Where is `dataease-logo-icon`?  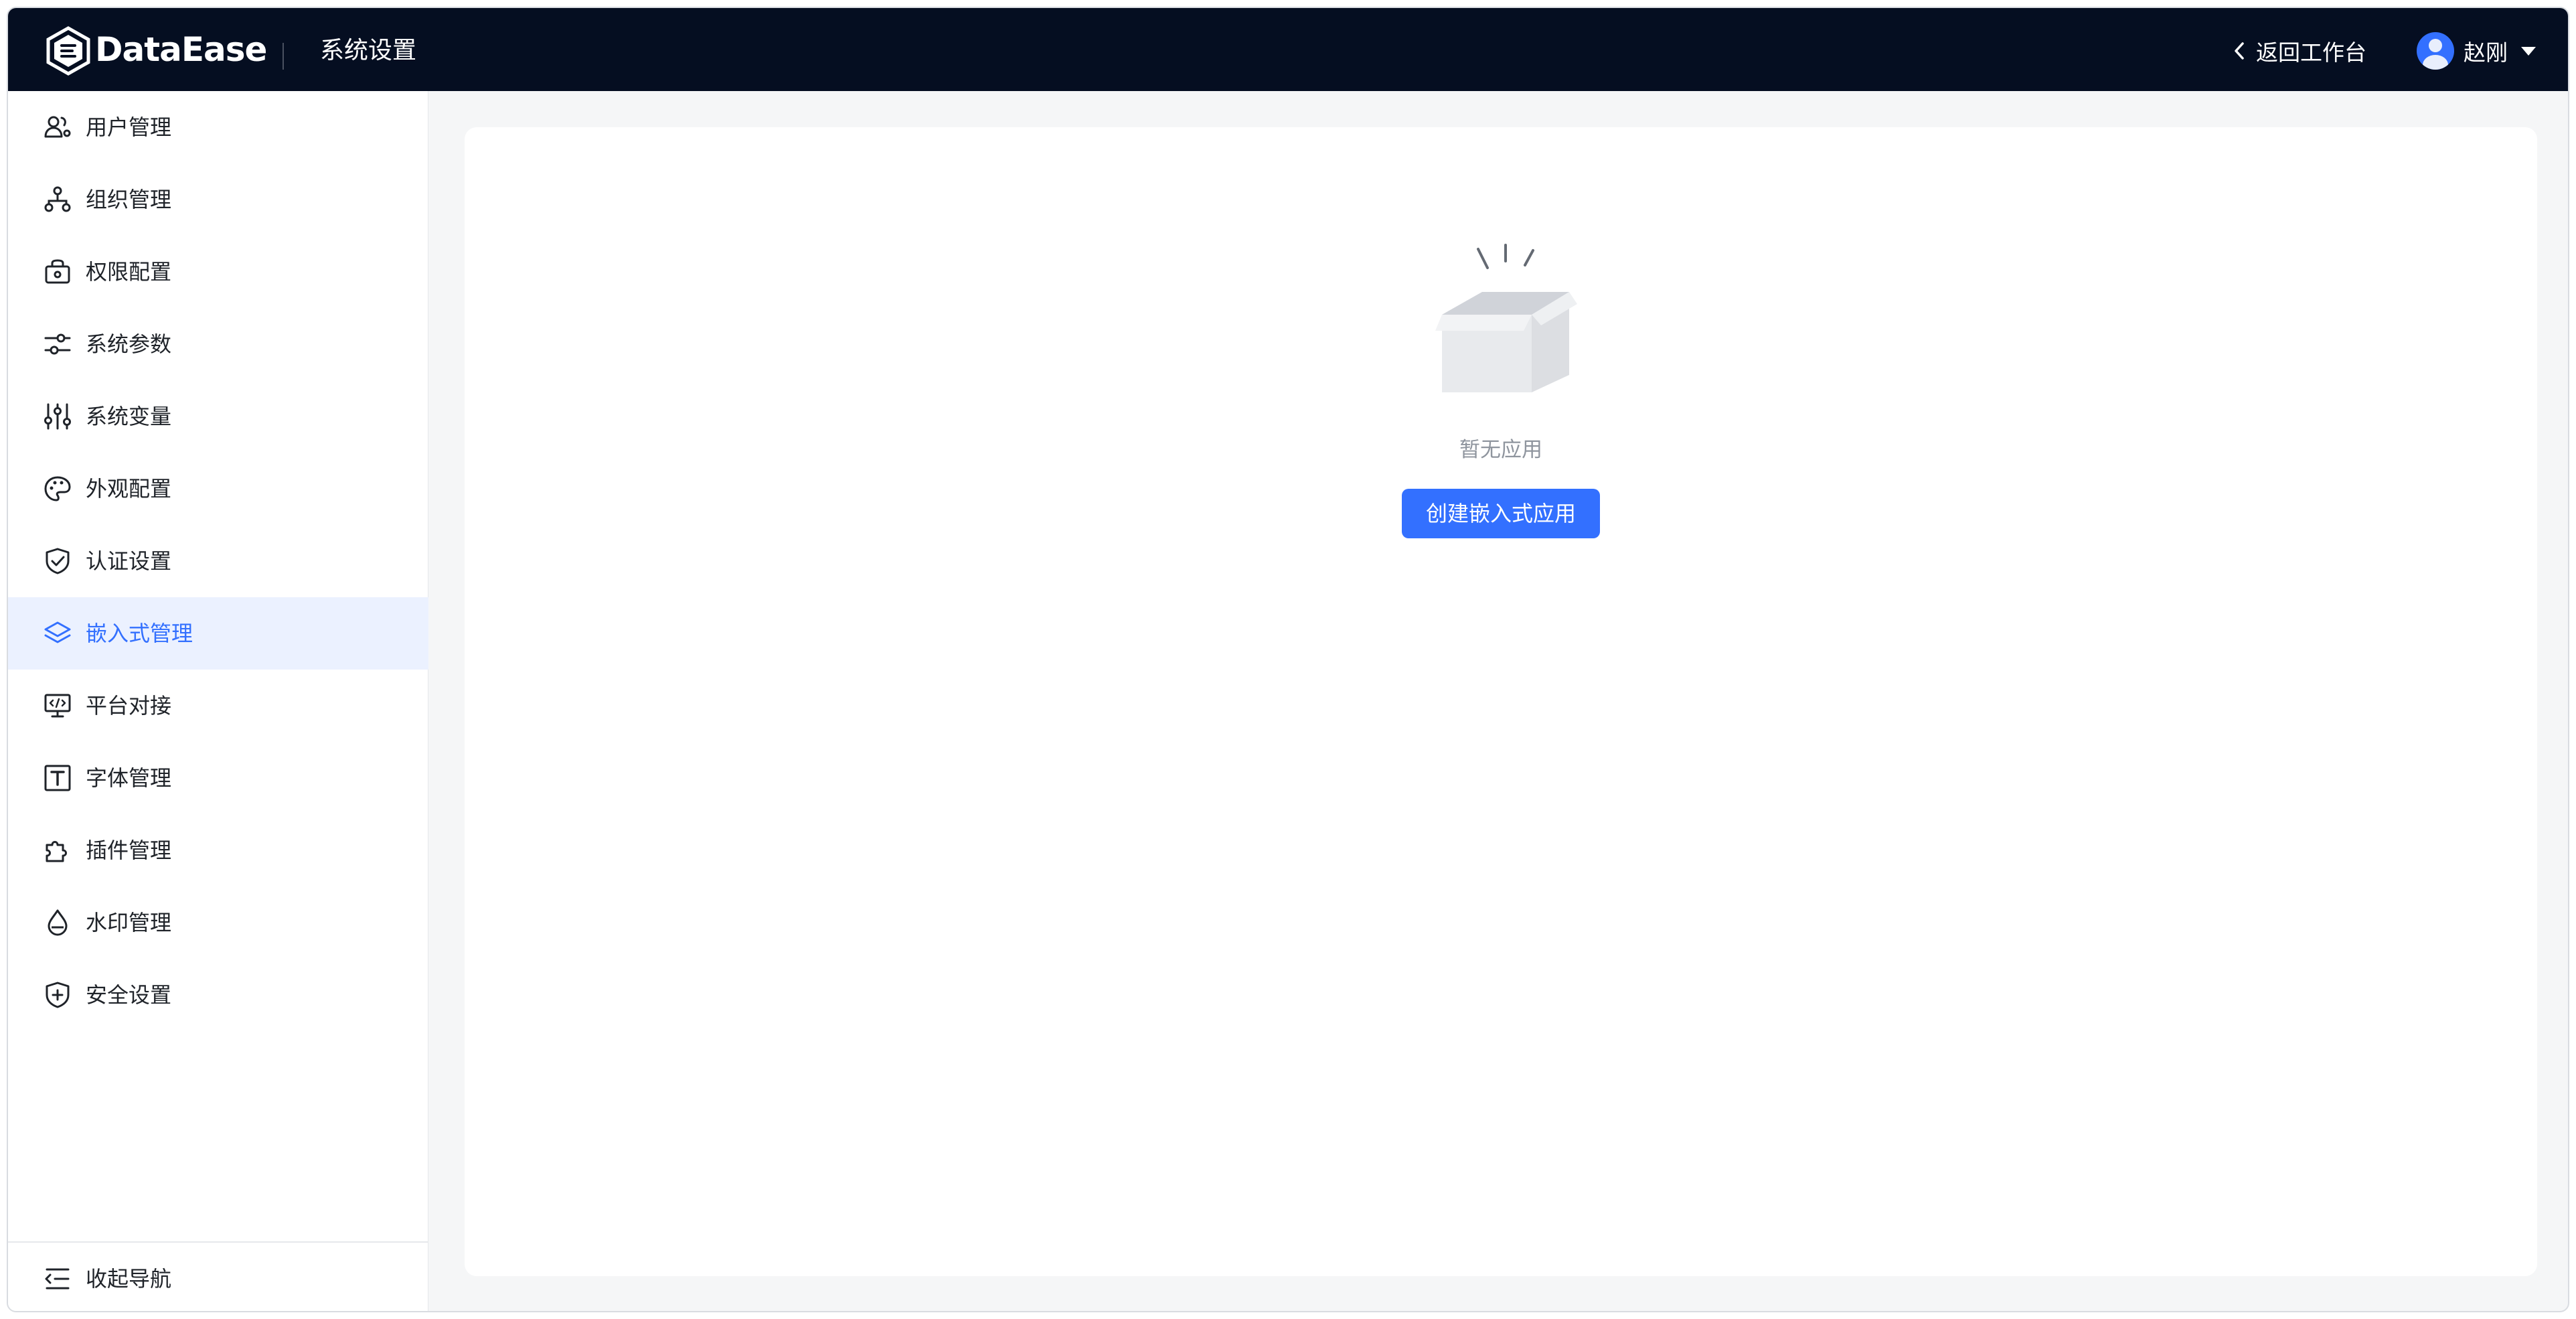
dataease-logo-icon is located at coordinates (68, 51).